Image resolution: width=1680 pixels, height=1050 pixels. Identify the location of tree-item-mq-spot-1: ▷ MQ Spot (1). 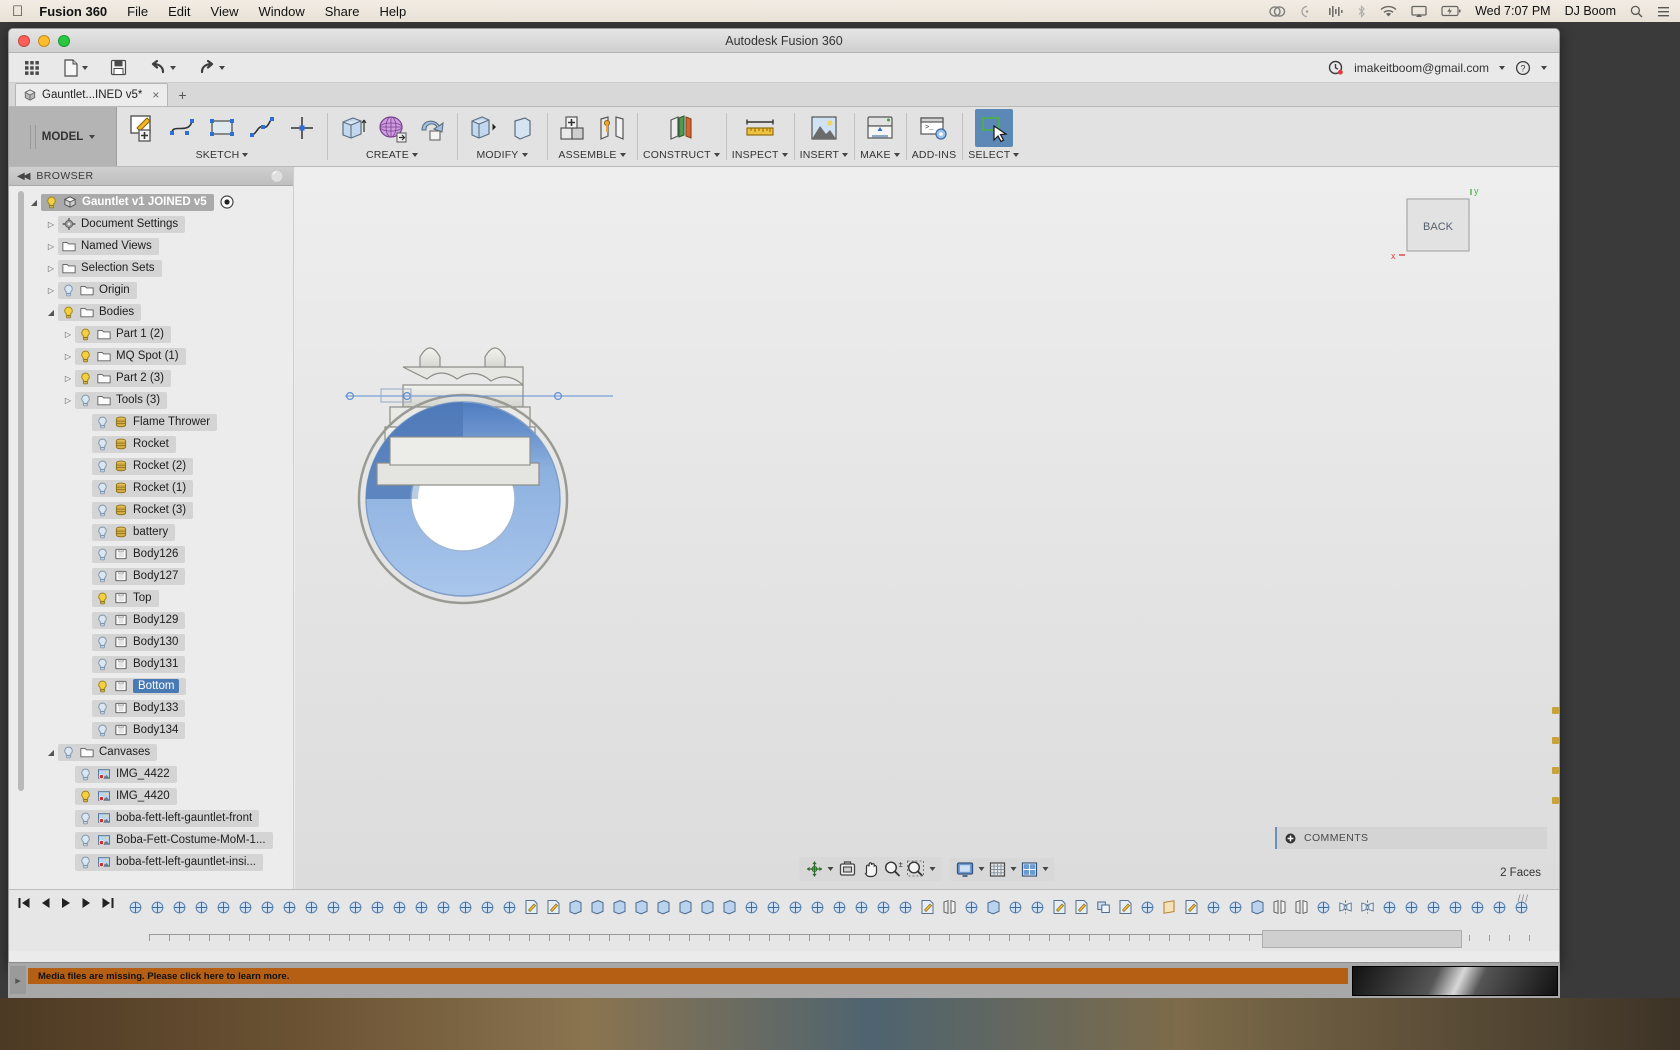
(151, 356).